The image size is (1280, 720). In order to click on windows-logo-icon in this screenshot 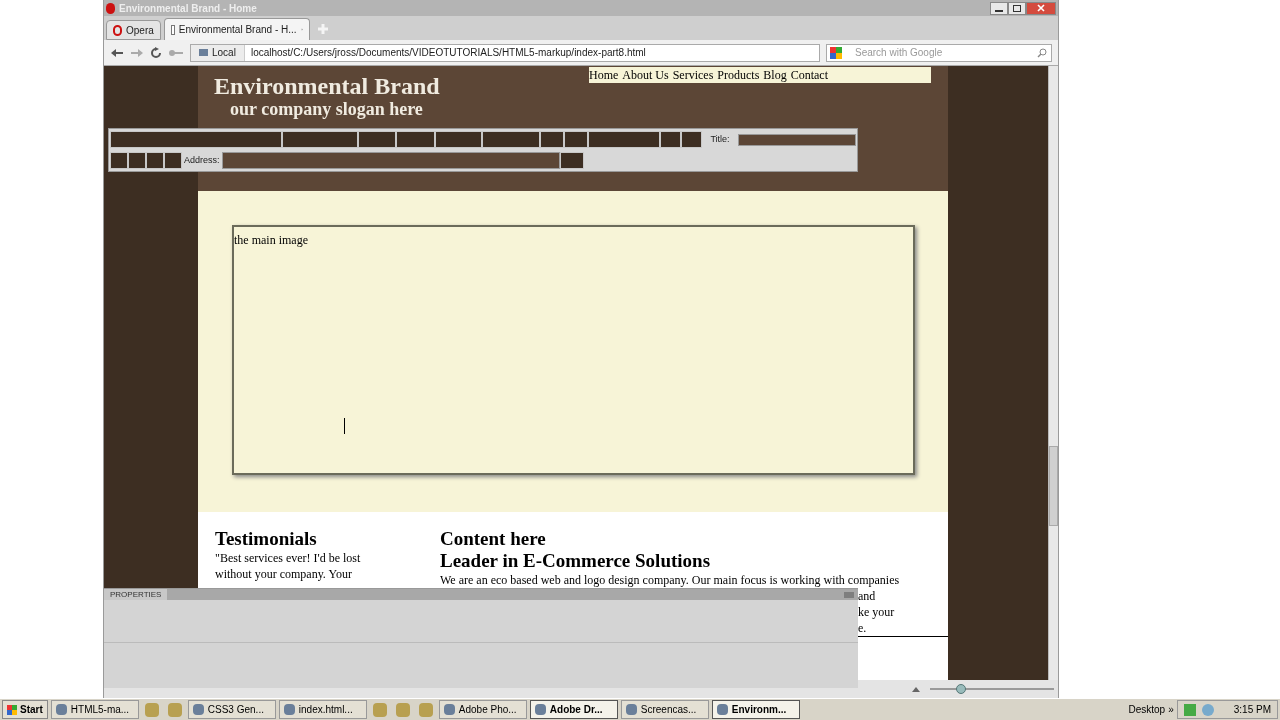, I will do `click(12, 709)`.